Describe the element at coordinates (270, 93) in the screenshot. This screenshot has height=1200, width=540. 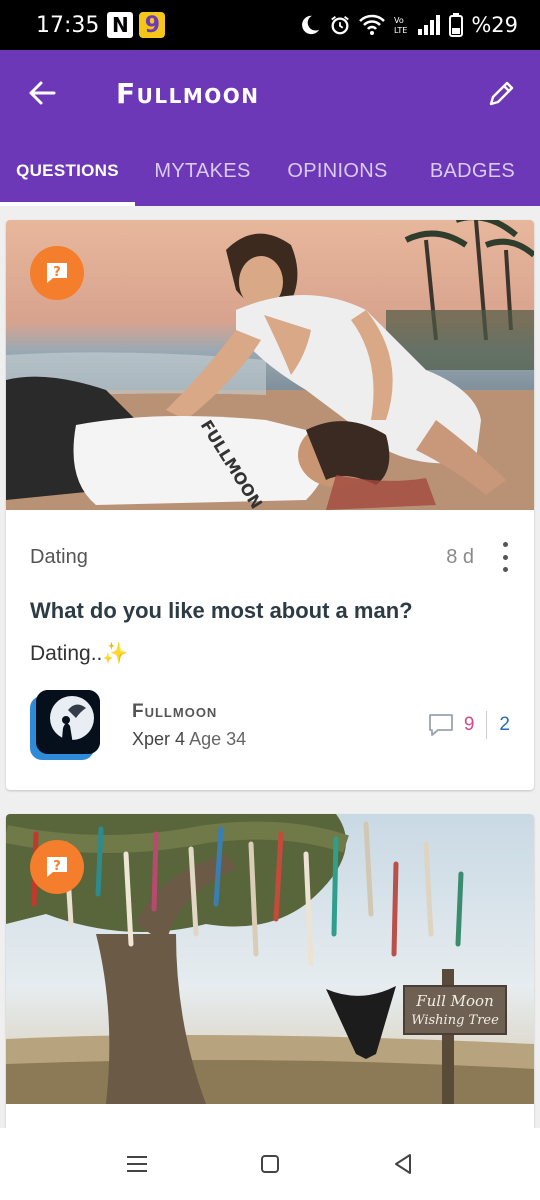
I see `app-bar: Fullmoon` at that location.